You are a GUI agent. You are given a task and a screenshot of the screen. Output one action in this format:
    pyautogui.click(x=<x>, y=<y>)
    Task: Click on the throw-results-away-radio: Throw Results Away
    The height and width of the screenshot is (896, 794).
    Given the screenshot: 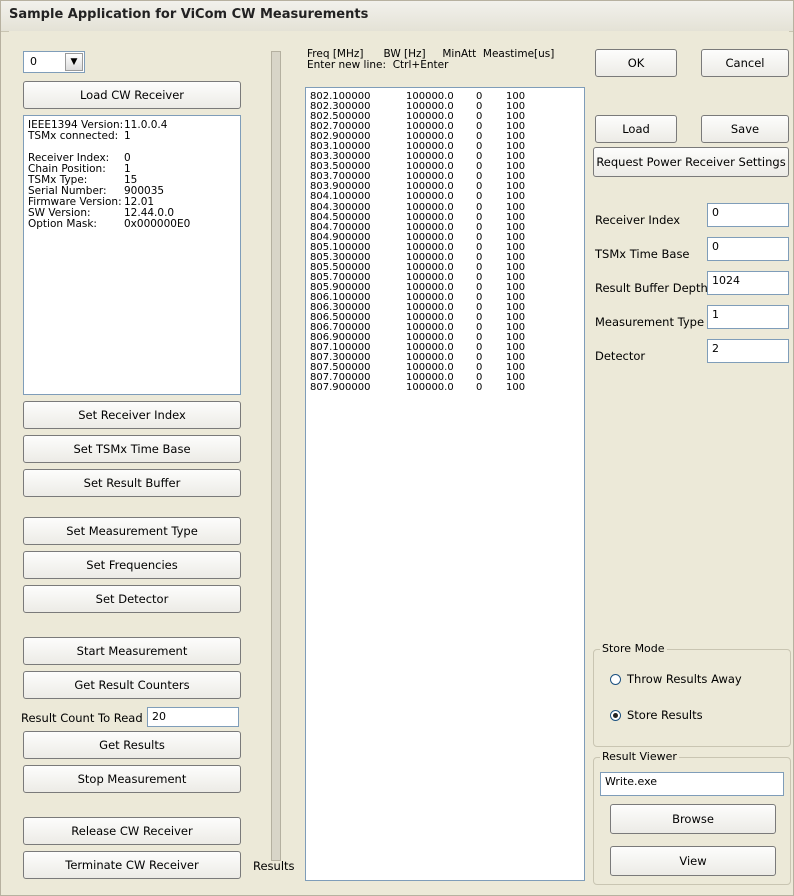 What is the action you would take?
    pyautogui.click(x=676, y=679)
    